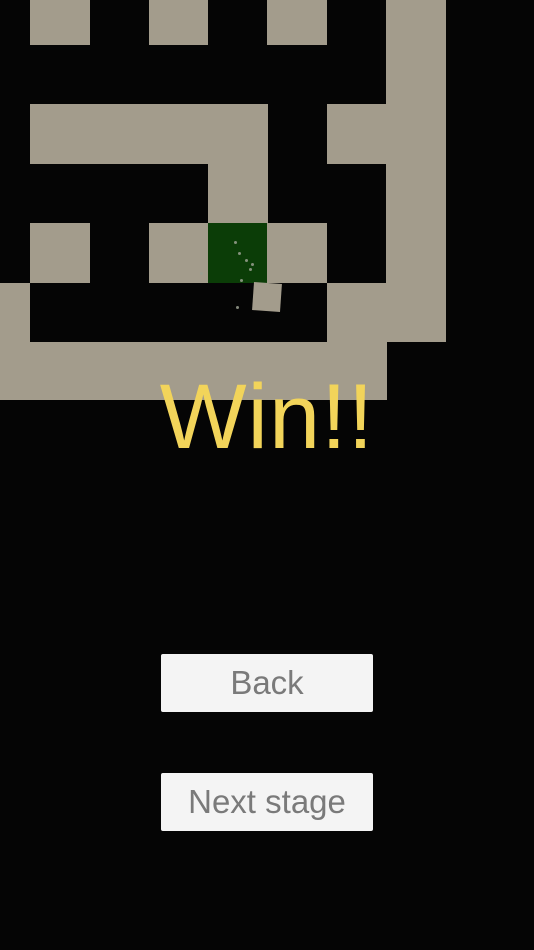 The image size is (534, 950). What do you see at coordinates (267, 417) in the screenshot?
I see `win-message: Win!!` at bounding box center [267, 417].